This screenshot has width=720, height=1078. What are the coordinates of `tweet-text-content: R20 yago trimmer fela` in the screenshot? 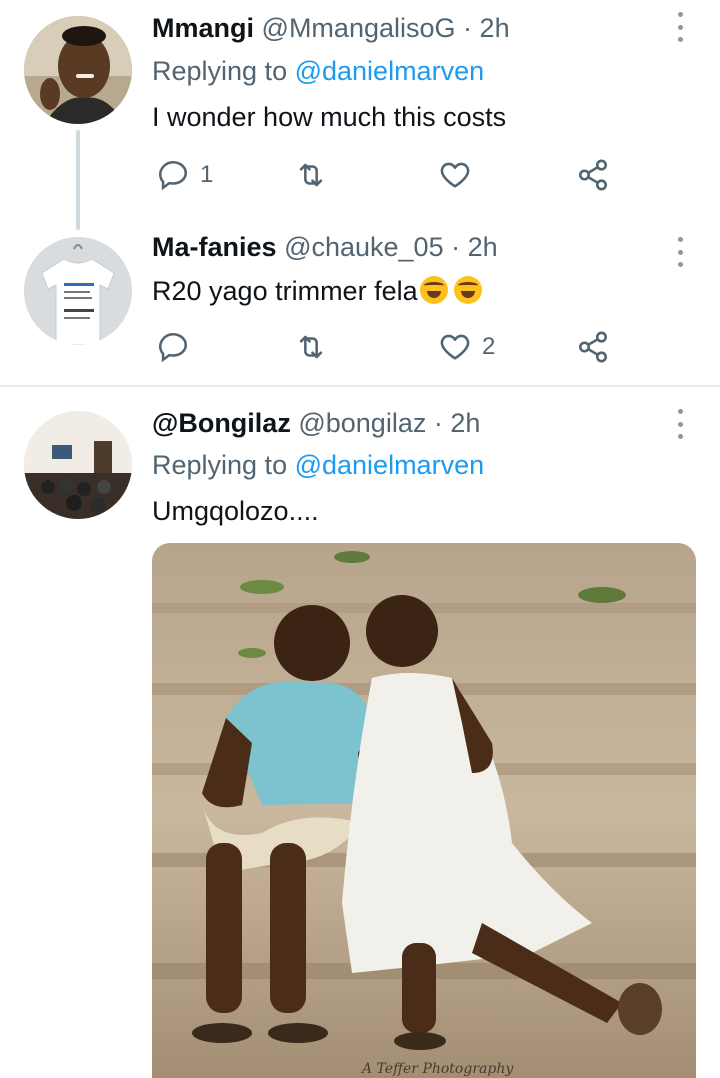 It's located at (285, 291).